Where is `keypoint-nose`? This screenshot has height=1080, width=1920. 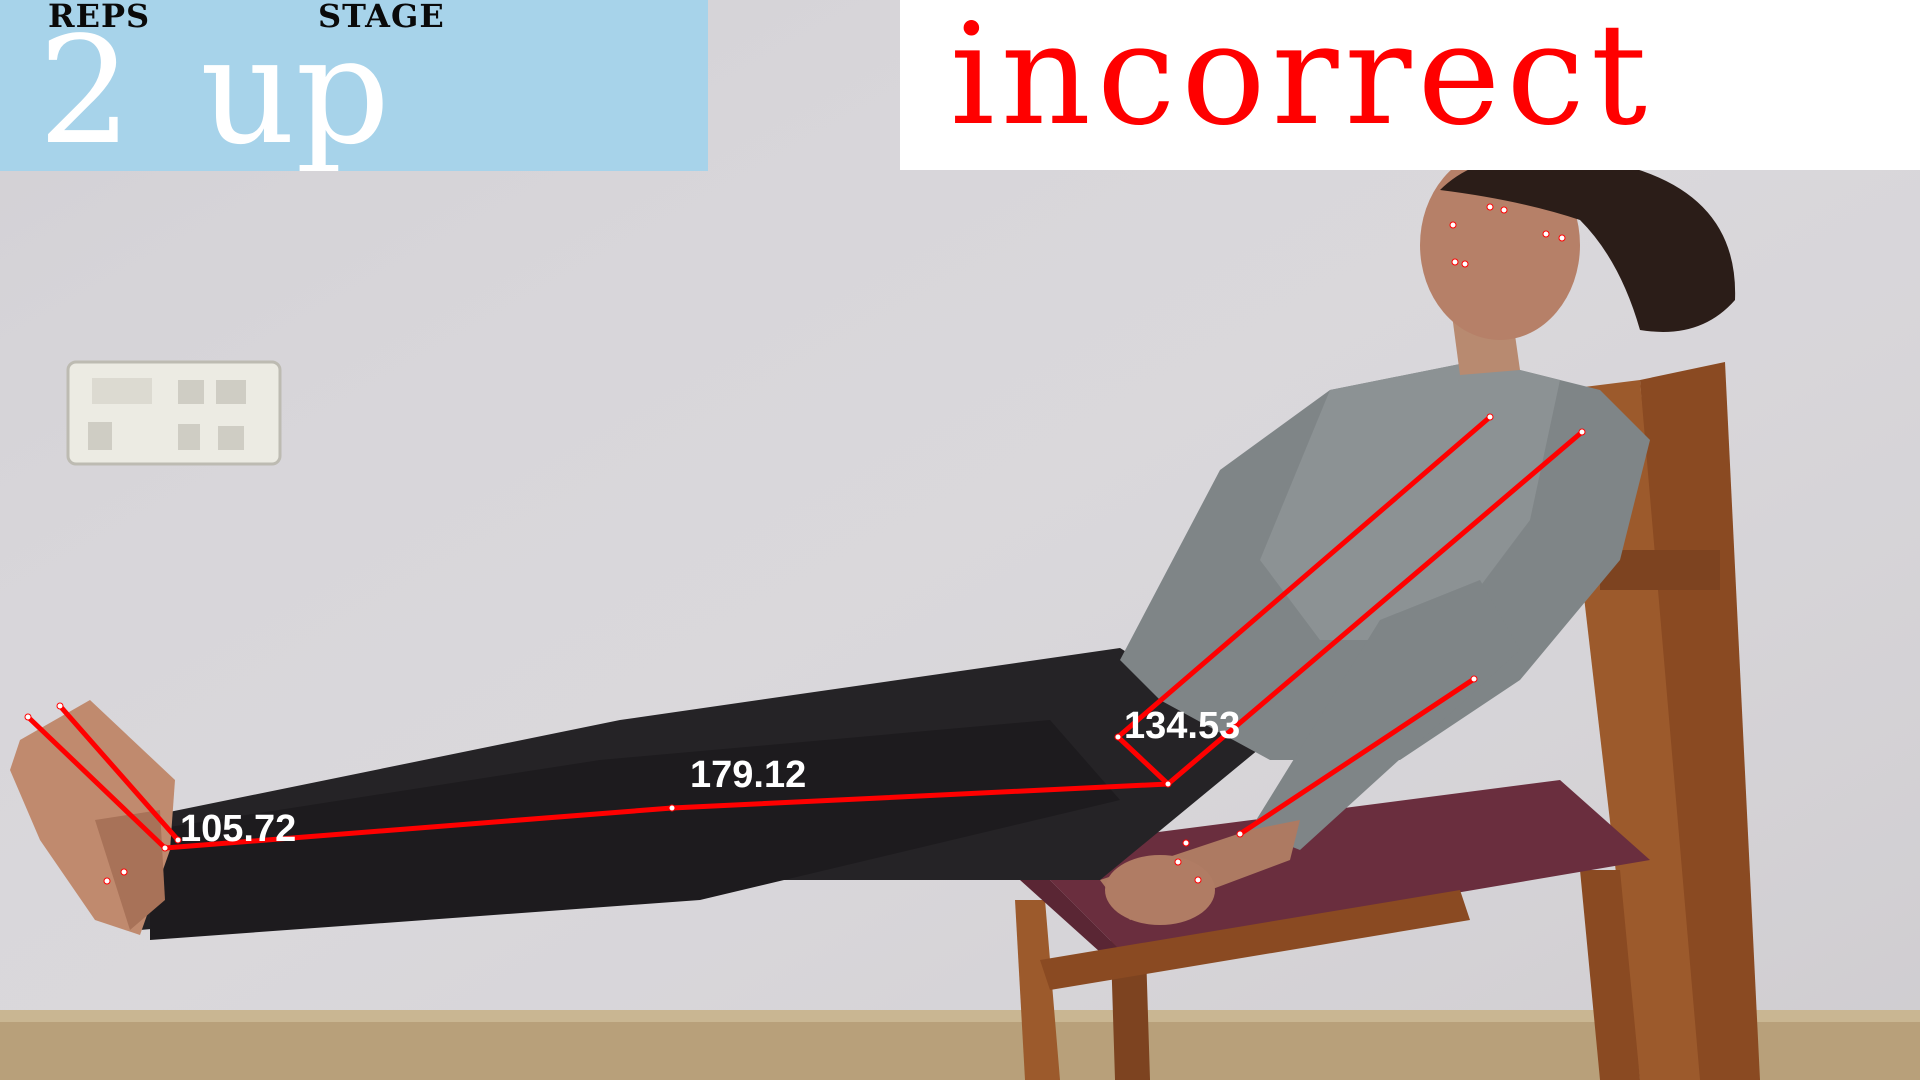 keypoint-nose is located at coordinates (1453, 225).